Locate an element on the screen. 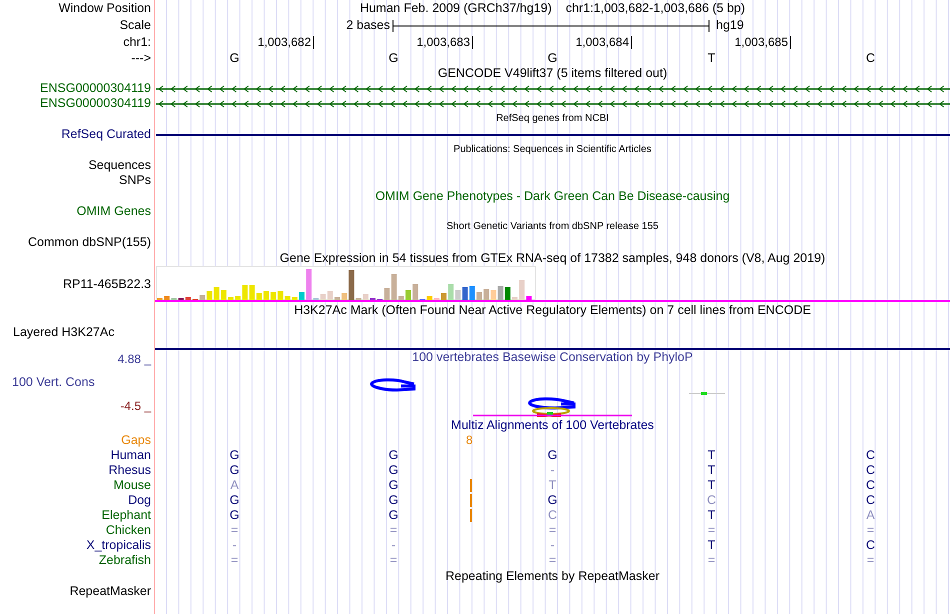 This screenshot has width=950, height=614. track-title: 100 vertebrates Basewise Conservation by PhyloP is located at coordinates (552, 357).